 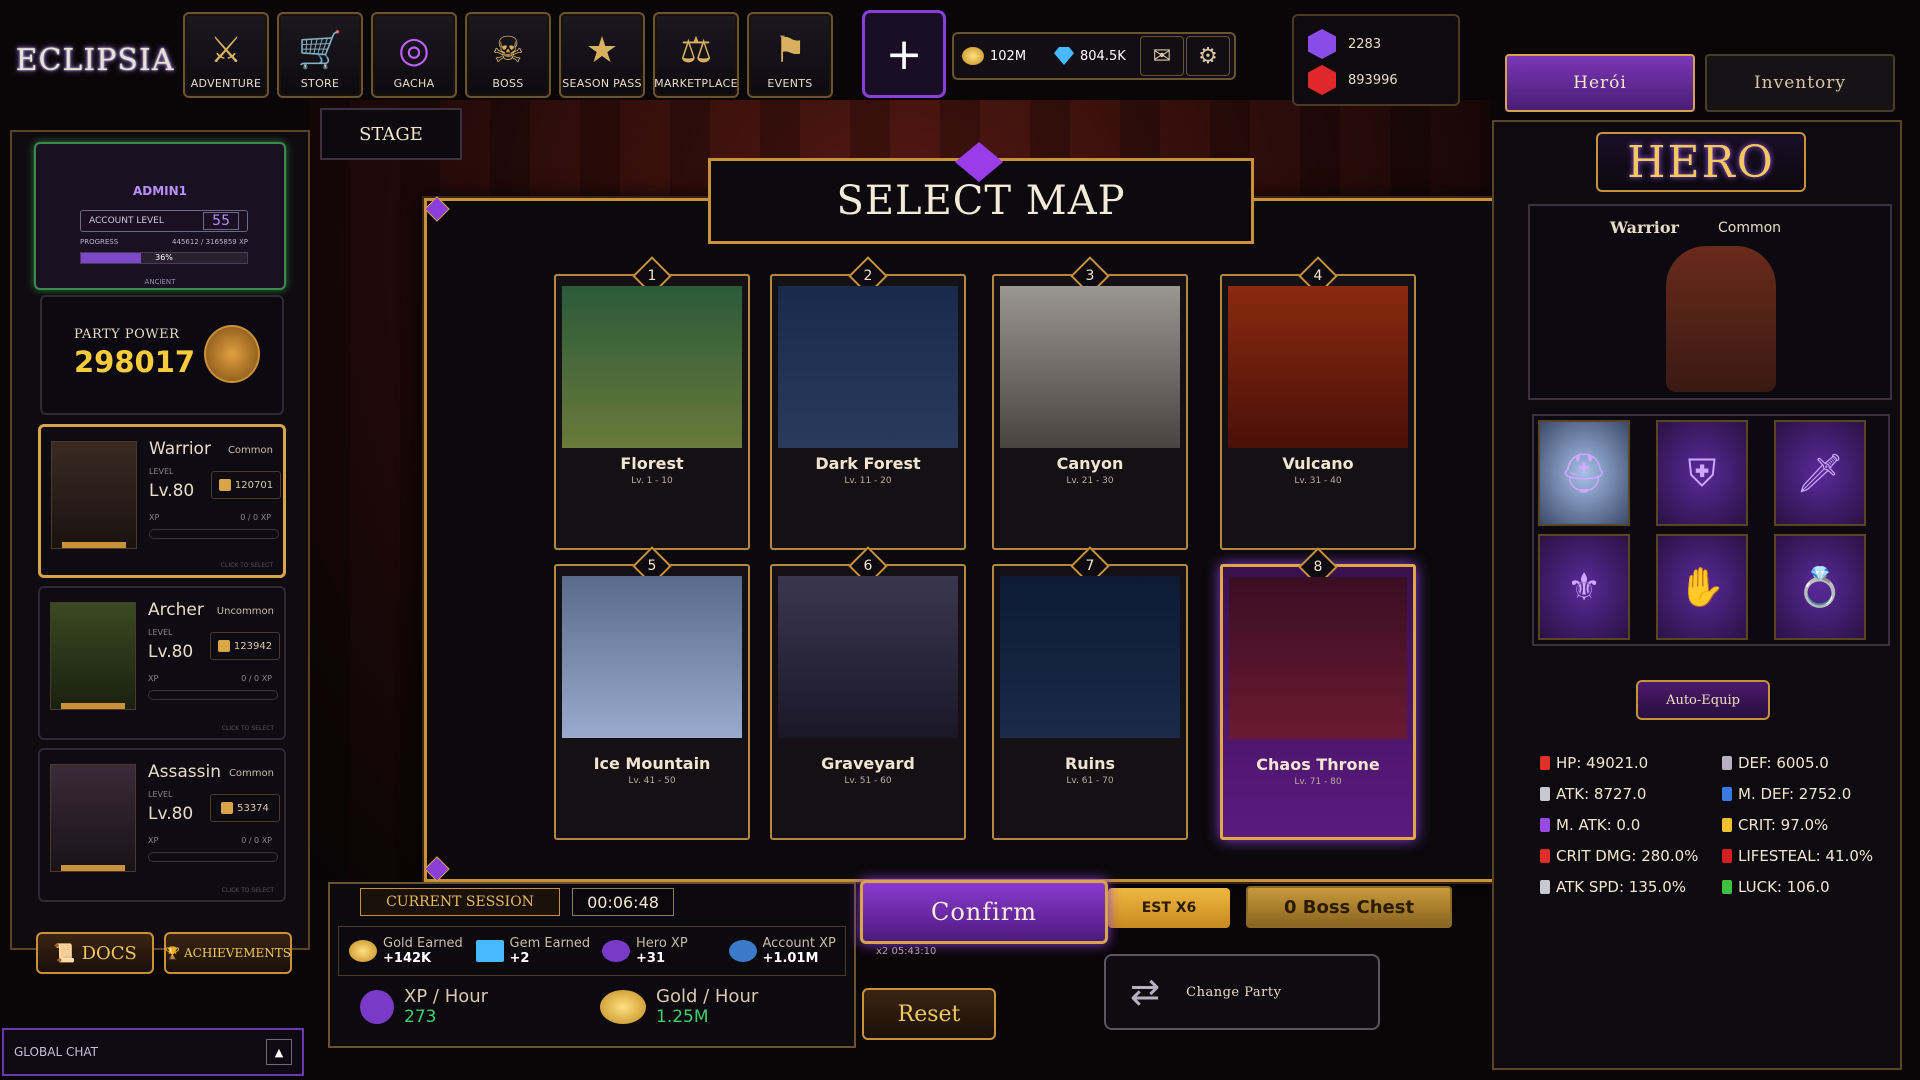 I want to click on purple-gem-amount: 2283, so click(x=1365, y=44).